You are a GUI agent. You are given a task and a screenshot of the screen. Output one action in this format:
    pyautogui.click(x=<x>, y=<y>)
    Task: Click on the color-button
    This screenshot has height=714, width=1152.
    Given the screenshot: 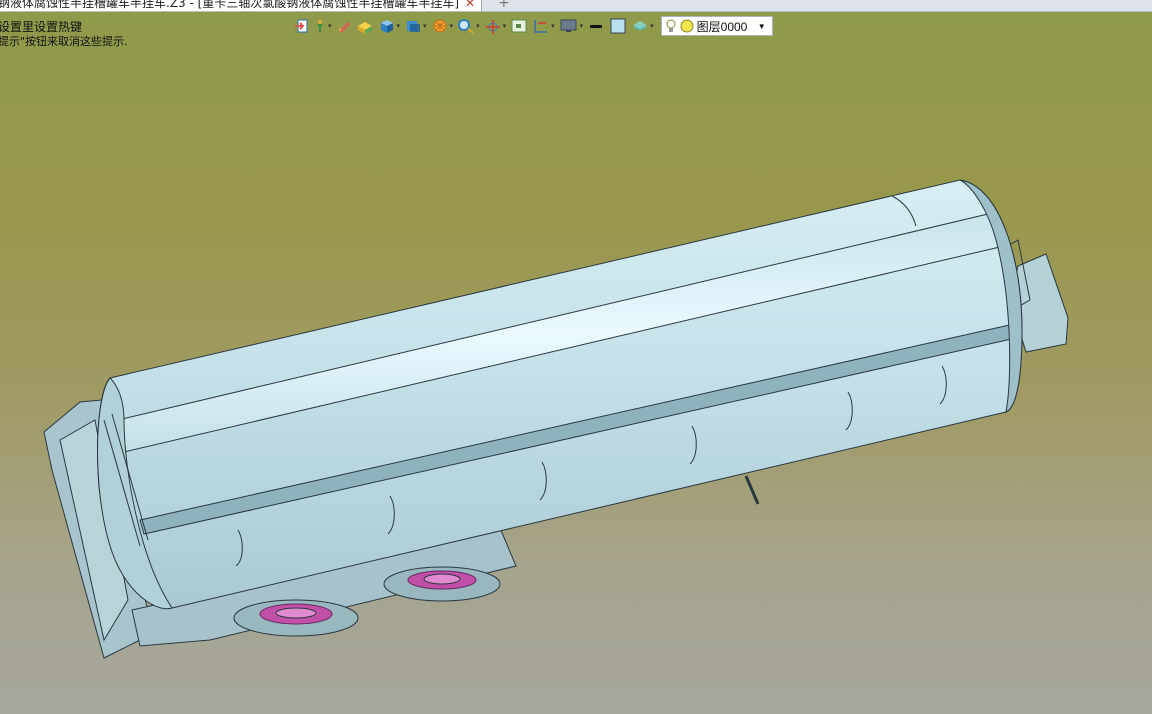 What is the action you would take?
    pyautogui.click(x=618, y=26)
    